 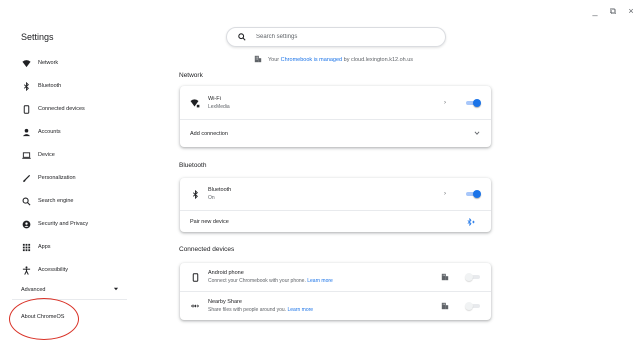 I want to click on managed-suffix: by cloud.lexington.k12.oh.us, so click(x=378, y=60).